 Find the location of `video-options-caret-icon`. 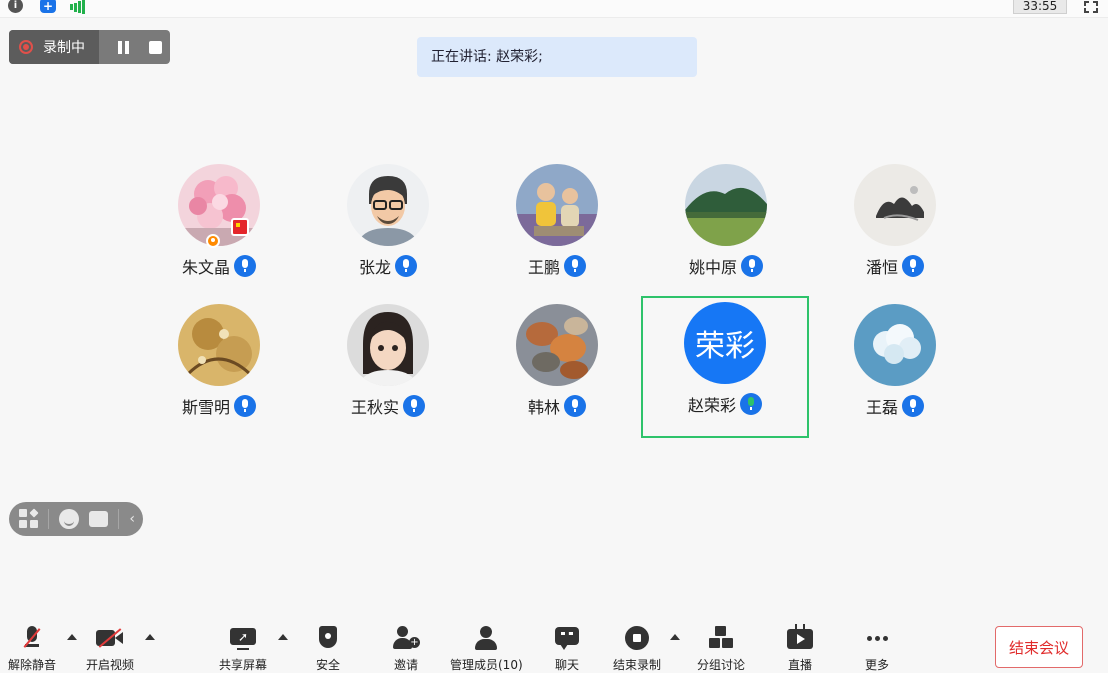

video-options-caret-icon is located at coordinates (150, 637).